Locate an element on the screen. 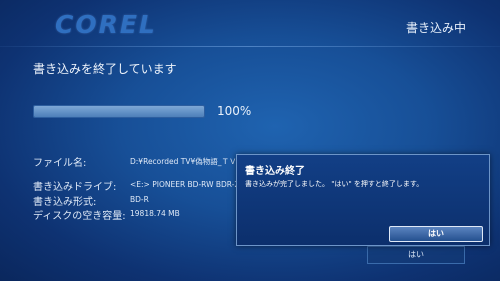 Image resolution: width=500 pixels, height=281 pixels. drive-value: <E:> PIONEER BD-RW BDR-20 is located at coordinates (187, 184).